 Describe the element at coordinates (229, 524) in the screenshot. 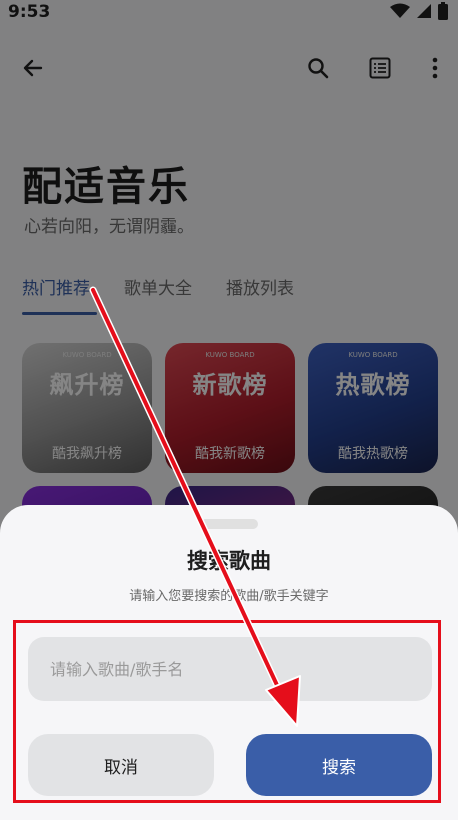

I see `drag-handle` at that location.